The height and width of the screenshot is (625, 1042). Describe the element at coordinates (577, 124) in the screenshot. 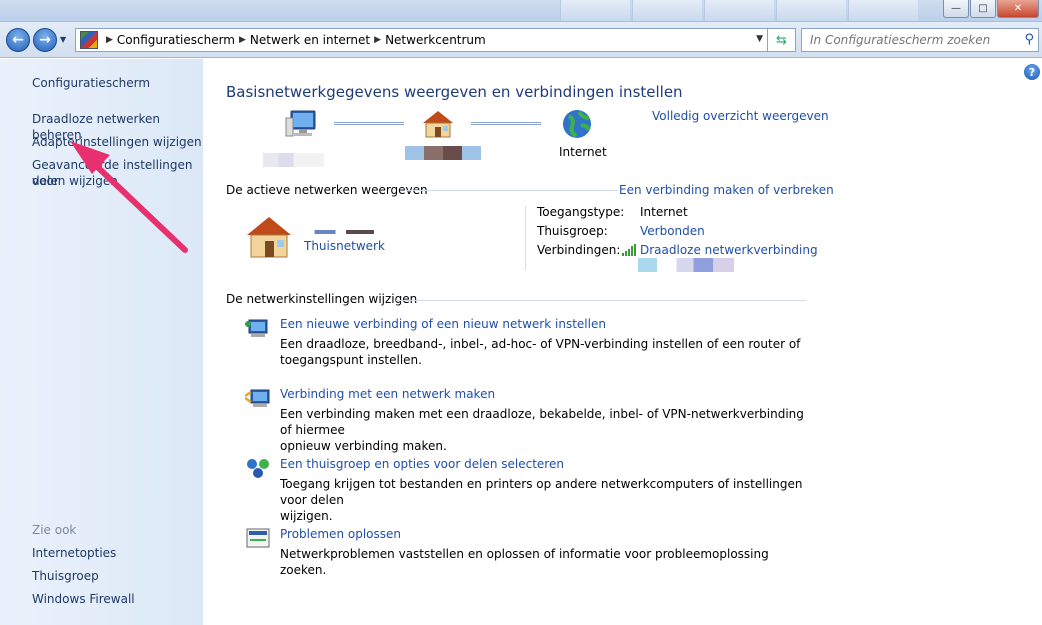

I see `globe-icon` at that location.